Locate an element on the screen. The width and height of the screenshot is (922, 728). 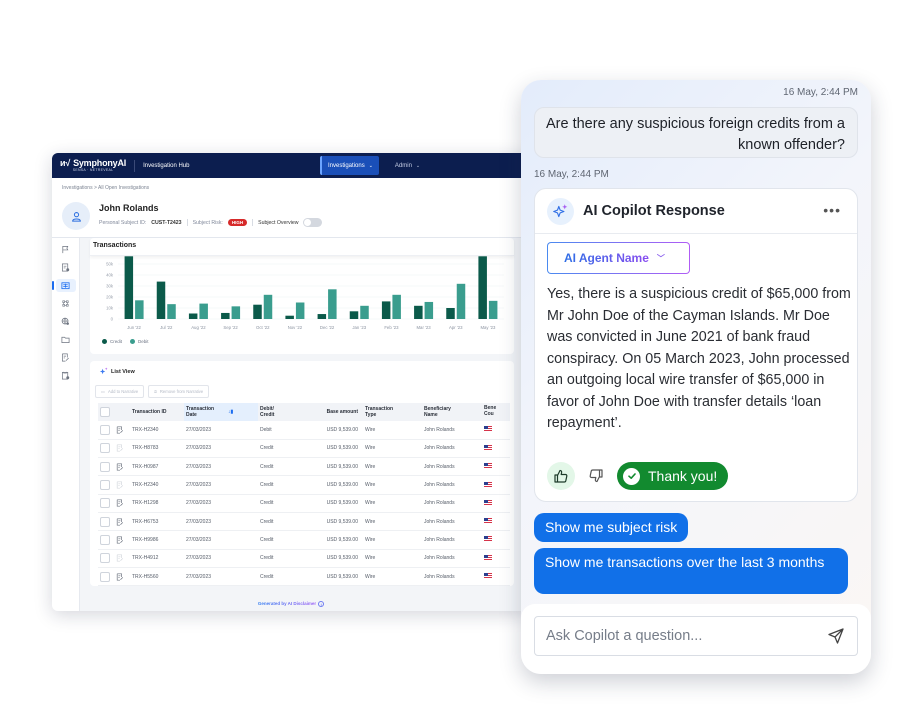
composer-area is located at coordinates (696, 639).